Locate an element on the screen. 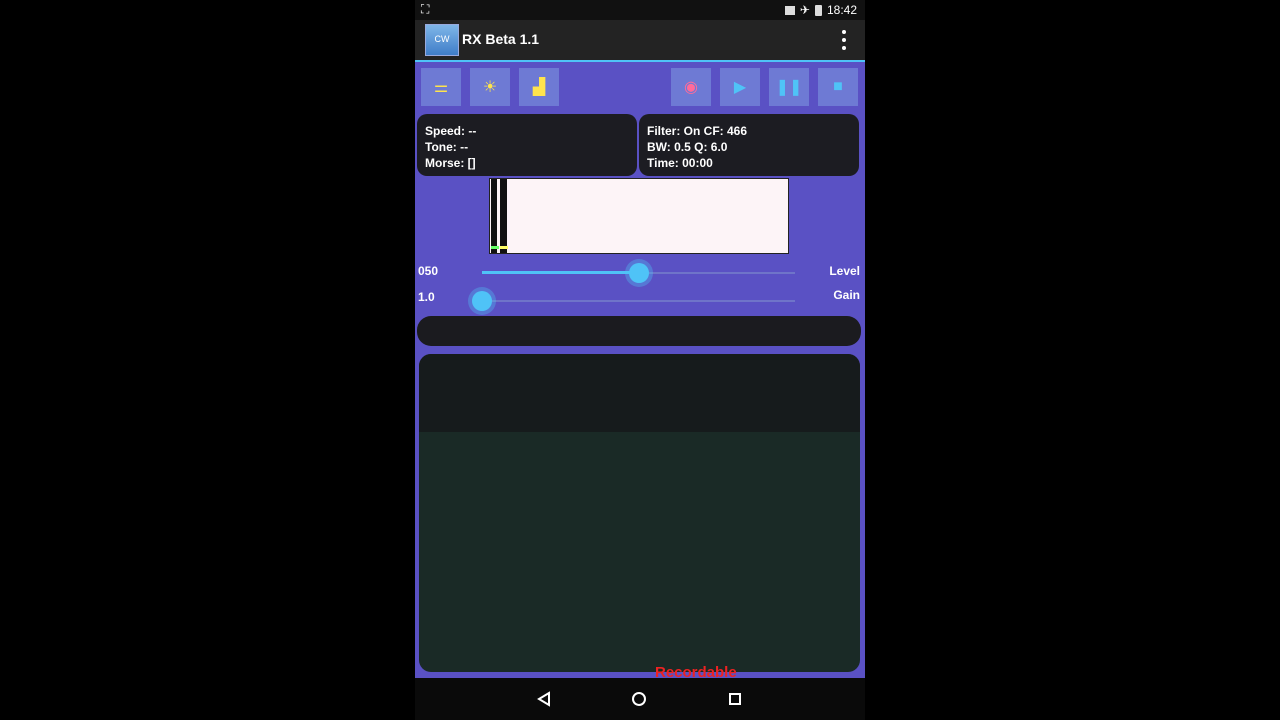  bar-chart-icon: ▟ is located at coordinates (539, 87).